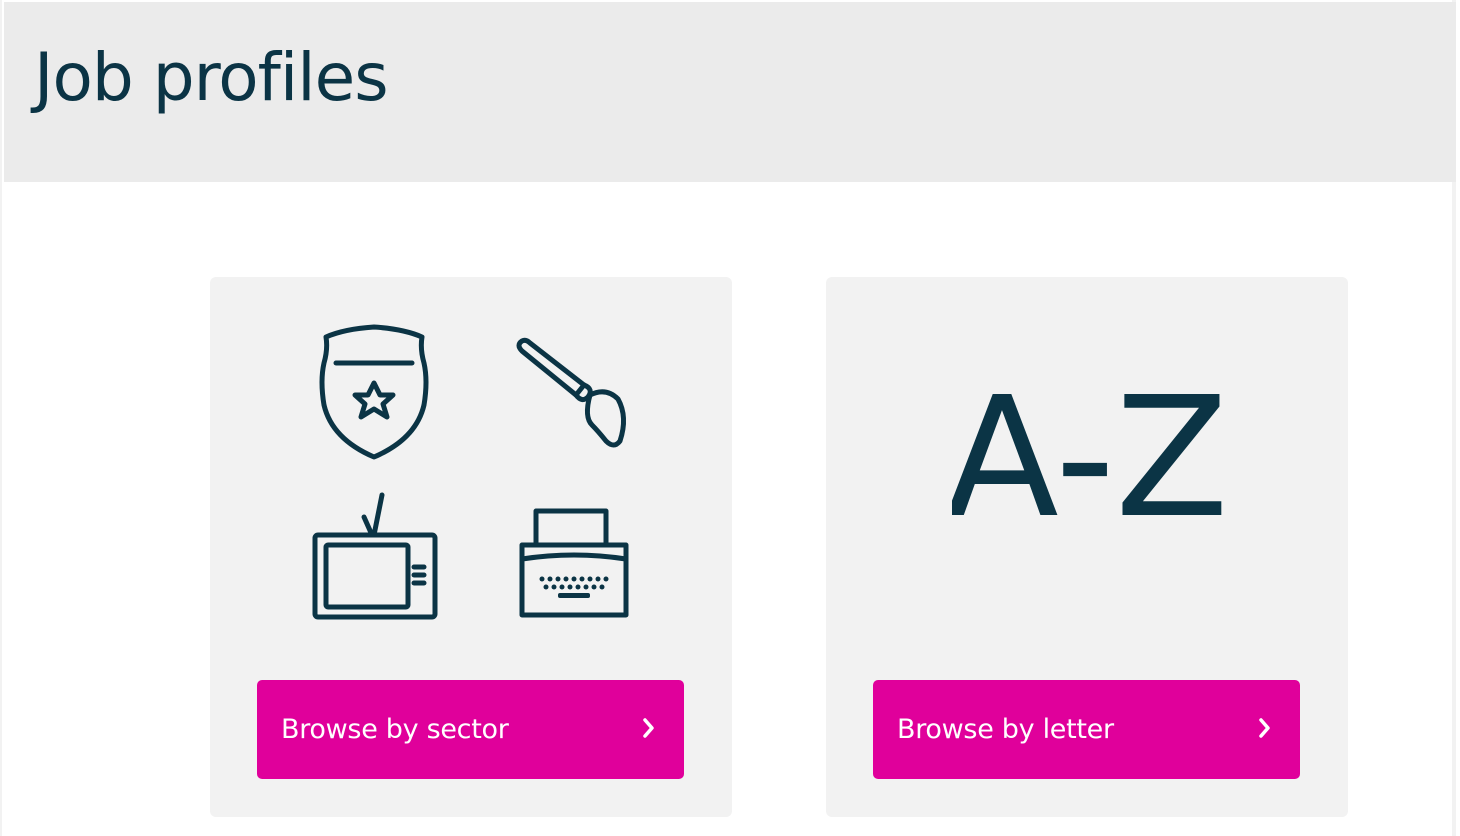 This screenshot has height=836, width=1460. What do you see at coordinates (211, 77) in the screenshot?
I see `page-title: Job profiles` at bounding box center [211, 77].